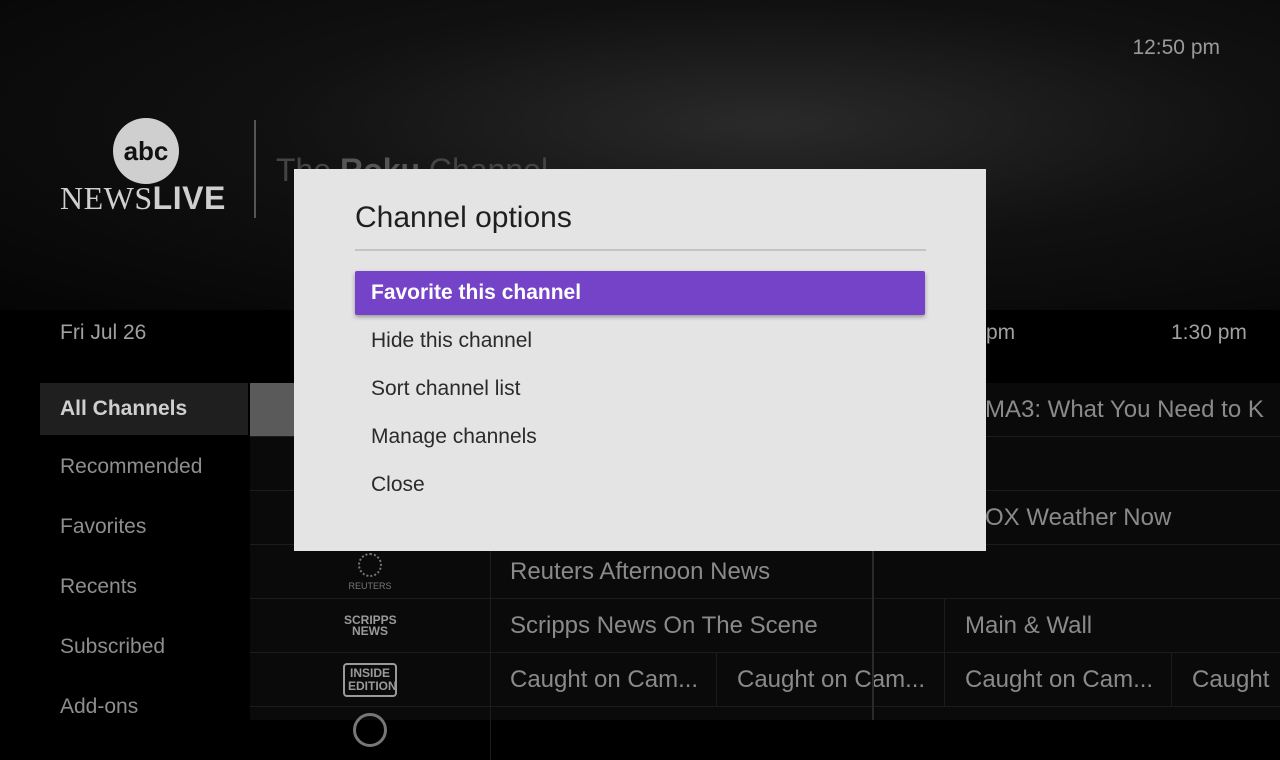 The height and width of the screenshot is (760, 1280). I want to click on news-word: NEWS, so click(106, 198).